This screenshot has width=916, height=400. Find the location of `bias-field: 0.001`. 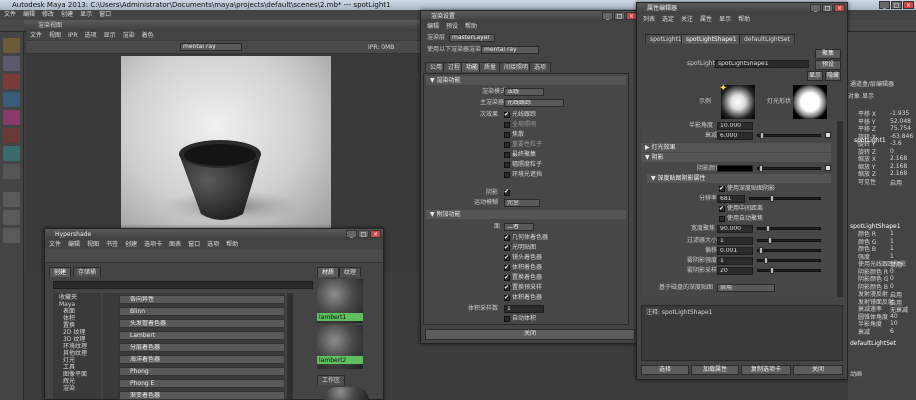

bias-field: 0.001 is located at coordinates (735, 251).